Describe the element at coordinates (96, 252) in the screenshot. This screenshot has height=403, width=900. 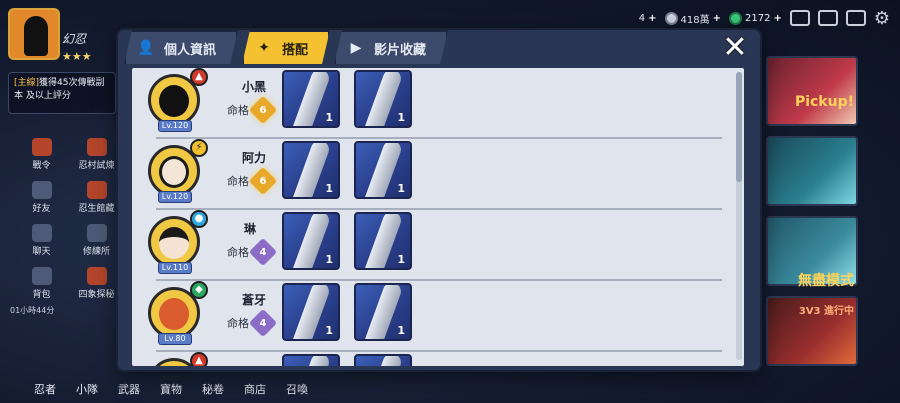
I see `side-item-label: 修練所` at that location.